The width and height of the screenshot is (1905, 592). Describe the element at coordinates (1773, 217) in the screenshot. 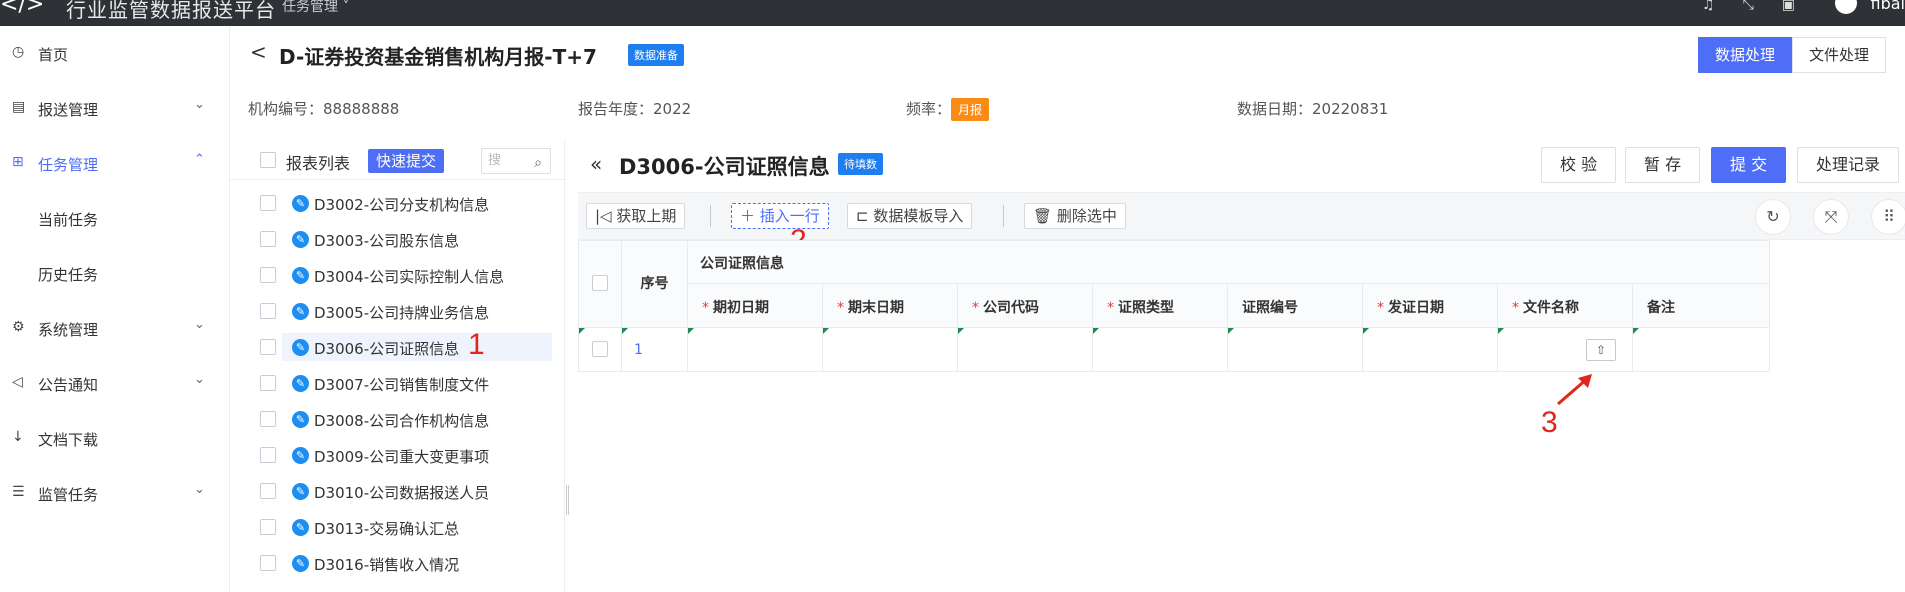

I see `refresh-icon: ↻` at that location.